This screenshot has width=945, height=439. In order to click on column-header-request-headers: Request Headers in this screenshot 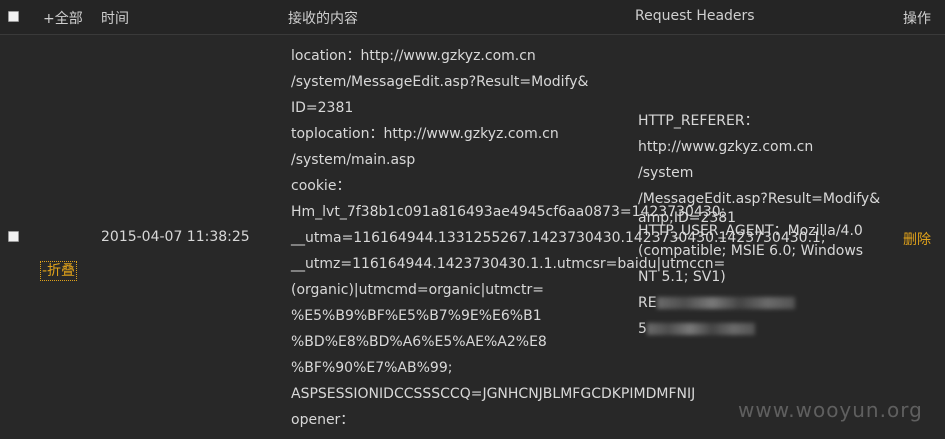, I will do `click(695, 16)`.